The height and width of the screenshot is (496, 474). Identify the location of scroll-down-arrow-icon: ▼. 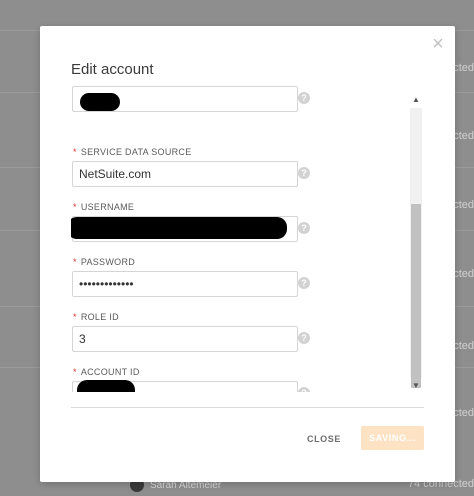
(416, 386).